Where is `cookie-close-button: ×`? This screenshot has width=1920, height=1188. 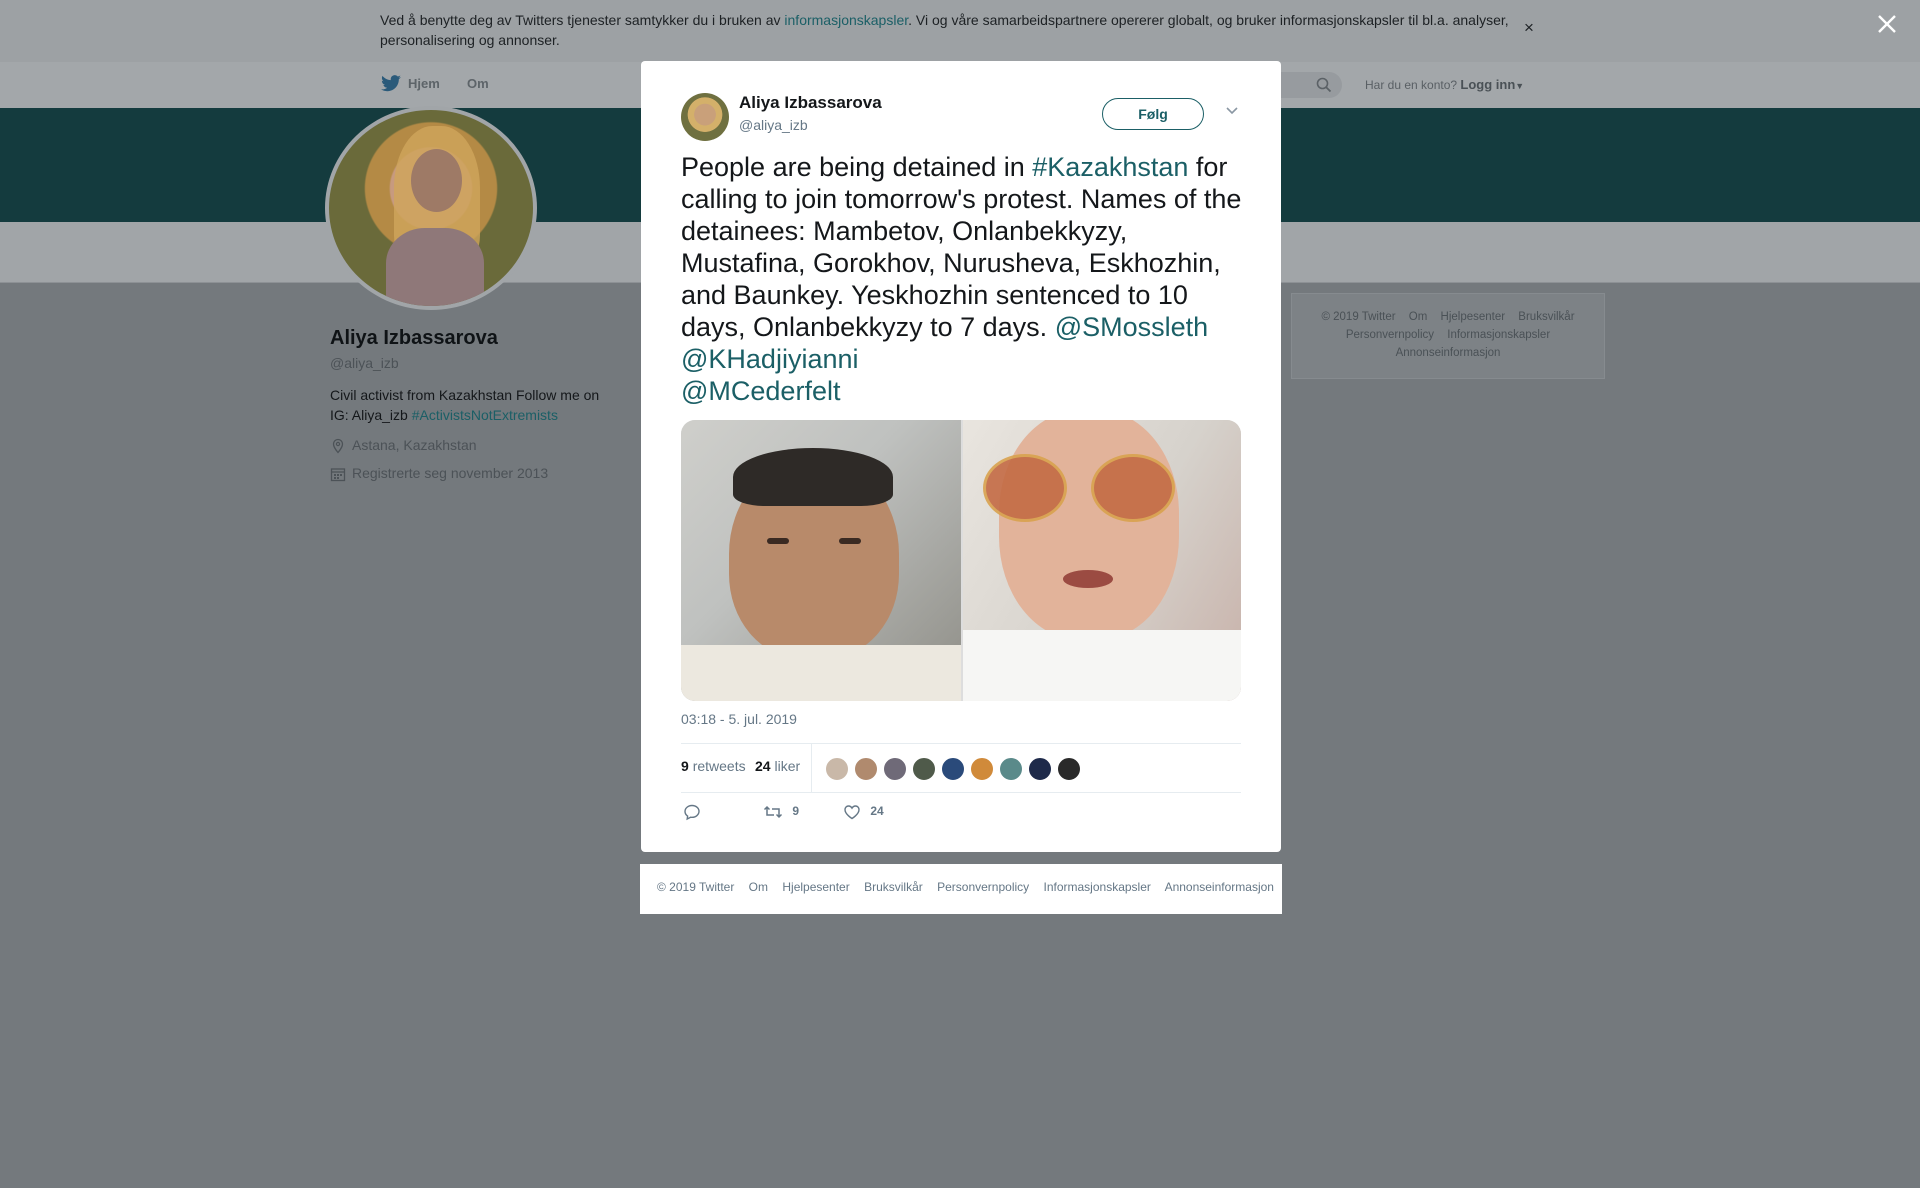 cookie-close-button: × is located at coordinates (1529, 28).